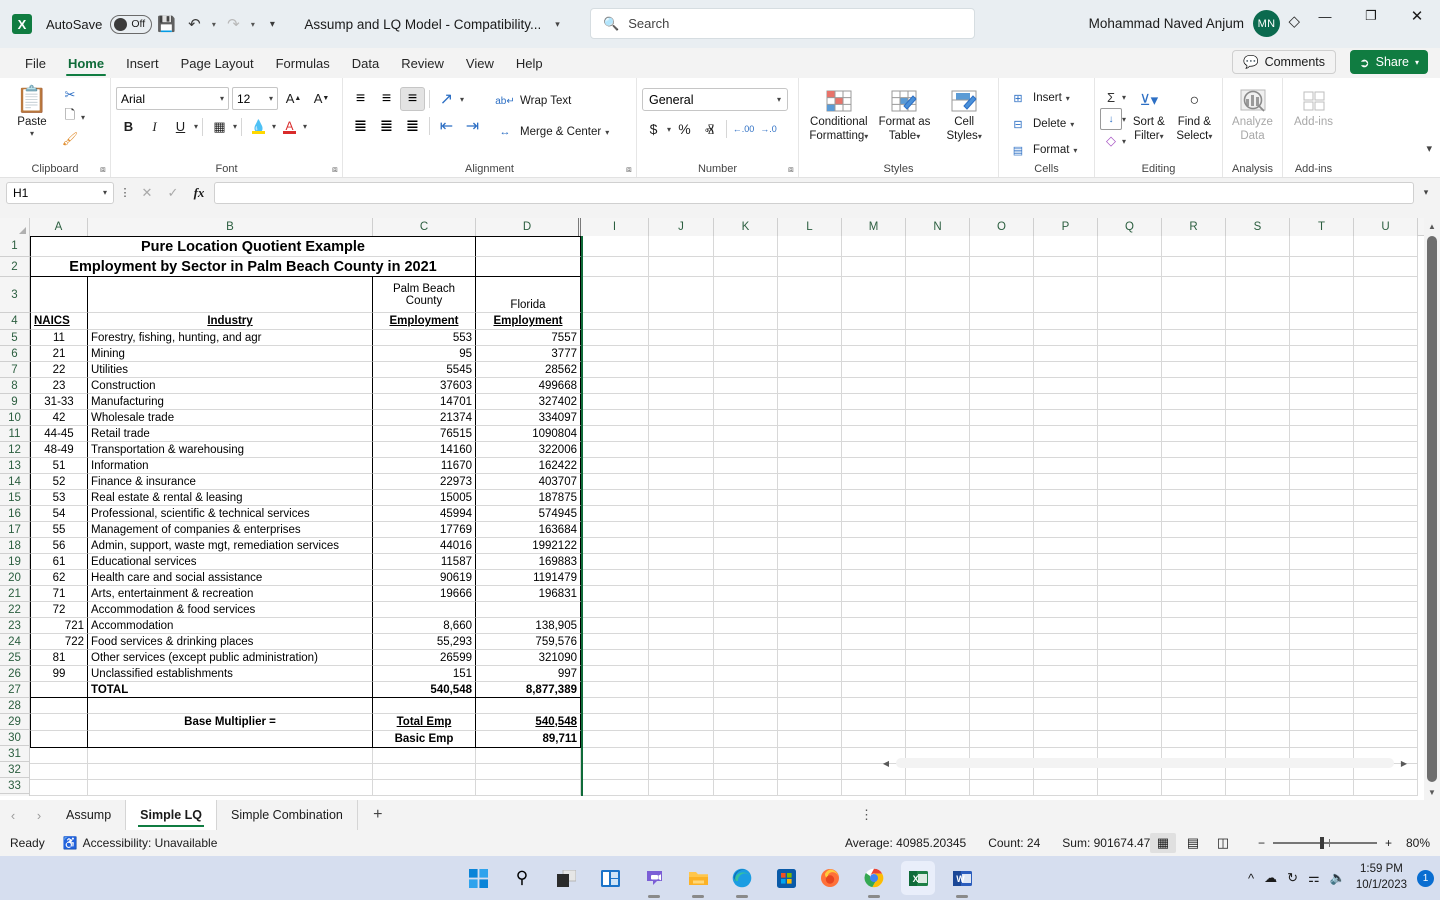  What do you see at coordinates (529, 65) in the screenshot?
I see `tab-help: Help` at bounding box center [529, 65].